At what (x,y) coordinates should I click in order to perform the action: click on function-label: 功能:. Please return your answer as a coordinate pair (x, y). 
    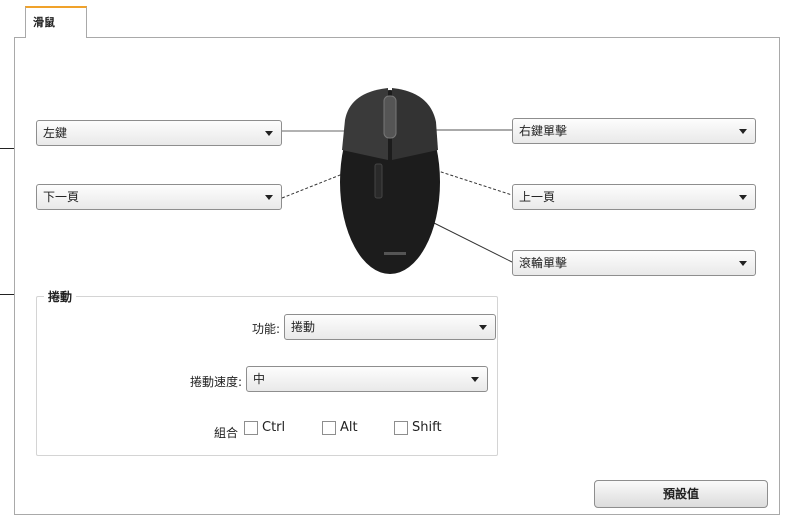
    Looking at the image, I should click on (265, 329).